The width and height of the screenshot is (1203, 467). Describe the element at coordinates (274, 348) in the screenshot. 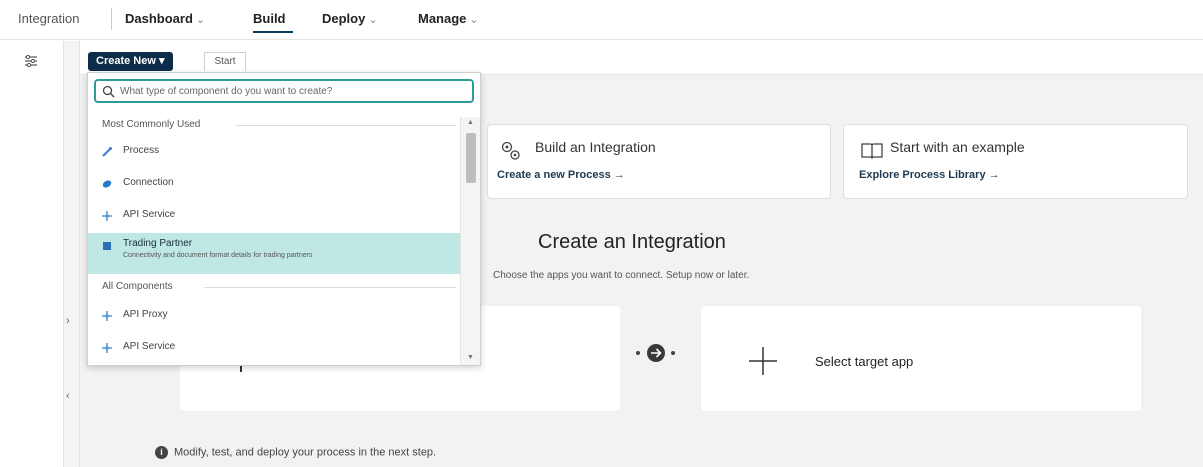

I see `menu-item-api-service-all: API Service` at that location.